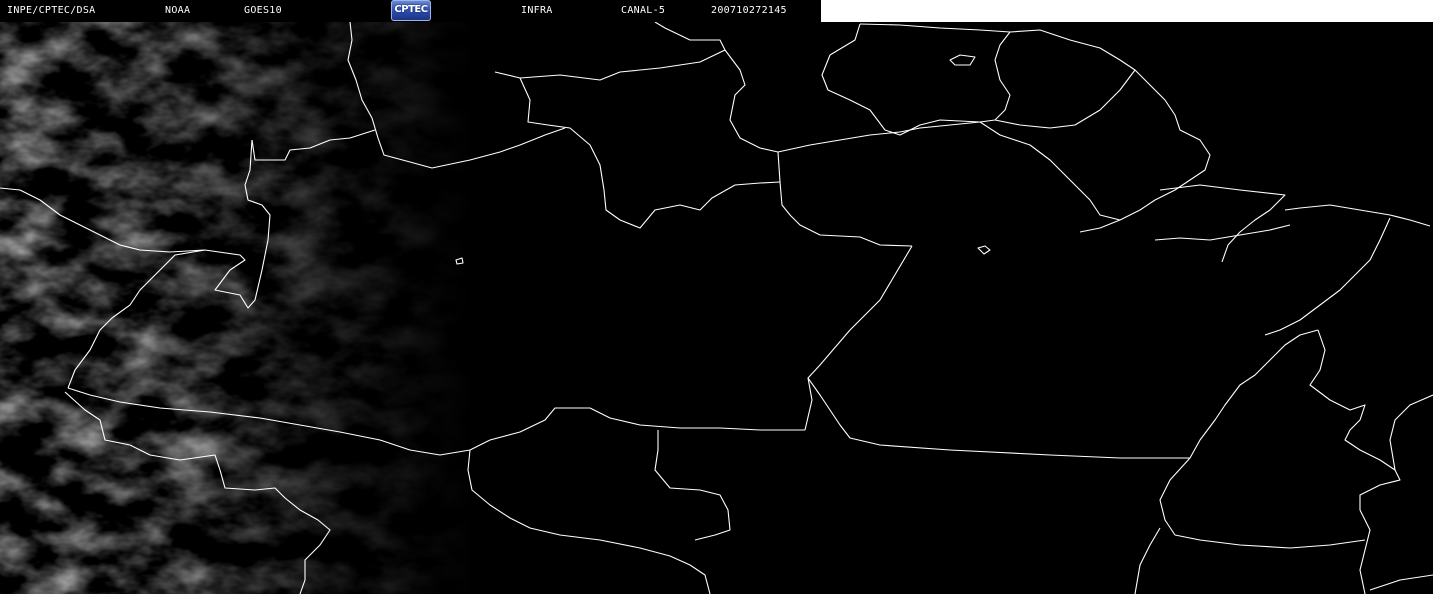  I want to click on satellite-label: GOES10, so click(263, 10).